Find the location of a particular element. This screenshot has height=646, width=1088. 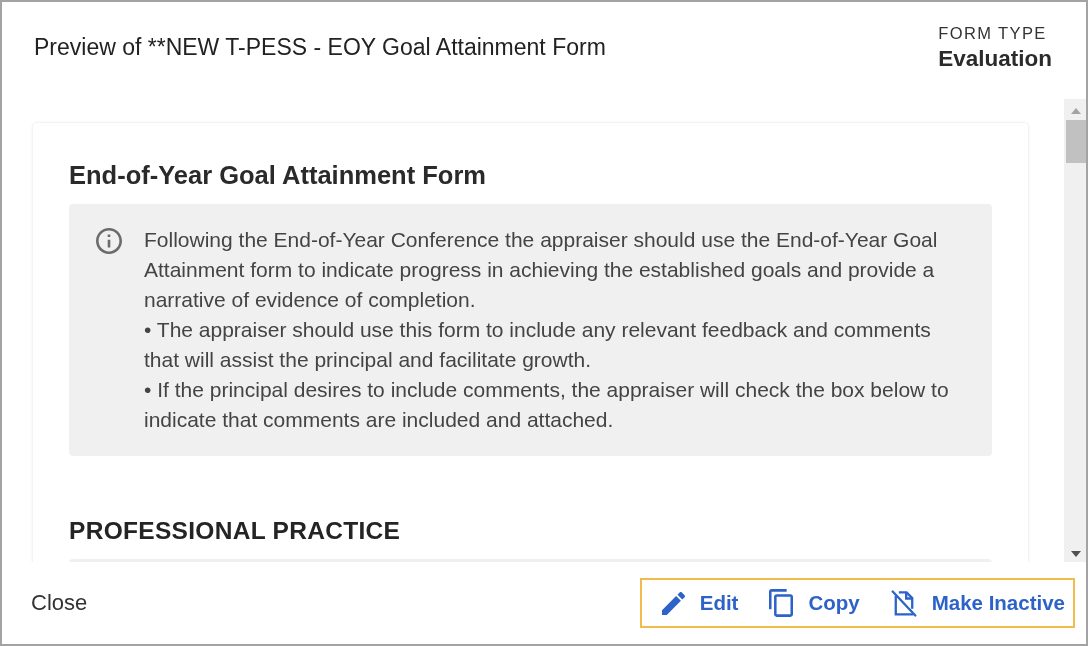

scroll-up-icon is located at coordinates (1076, 111).